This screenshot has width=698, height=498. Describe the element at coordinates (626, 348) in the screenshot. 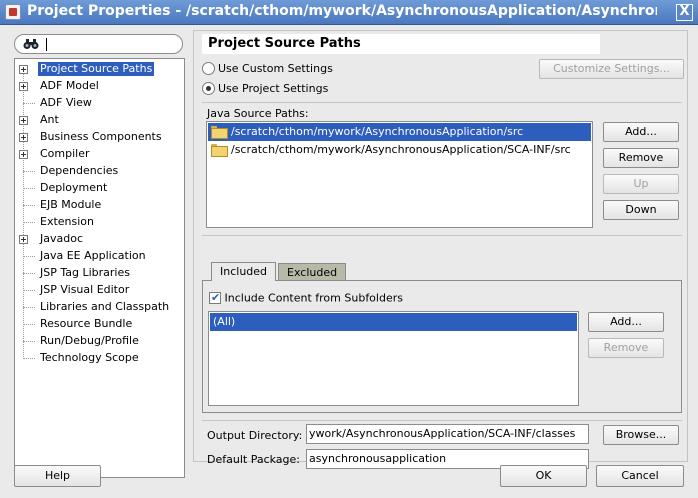

I see `remove-included-button: Remove` at that location.